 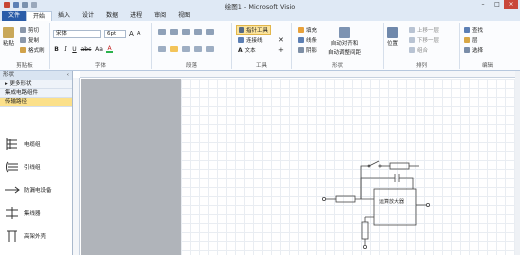 What do you see at coordinates (8, 32) in the screenshot?
I see `paste-icon` at bounding box center [8, 32].